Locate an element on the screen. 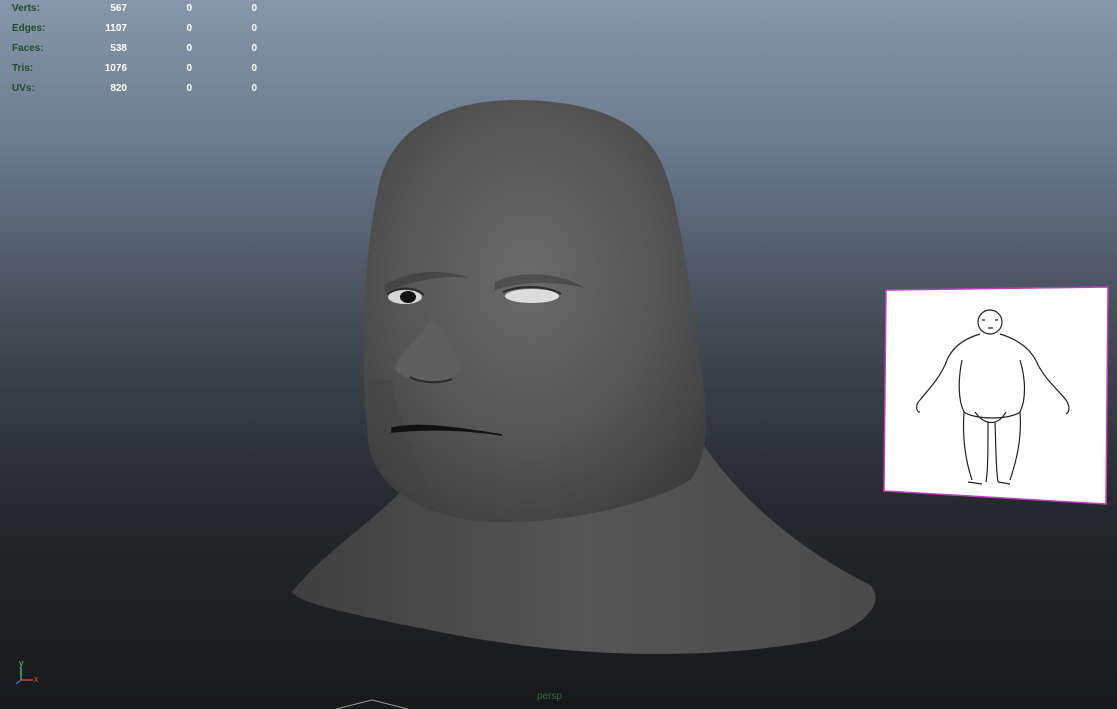  hud-label: Edges: is located at coordinates (29, 28).